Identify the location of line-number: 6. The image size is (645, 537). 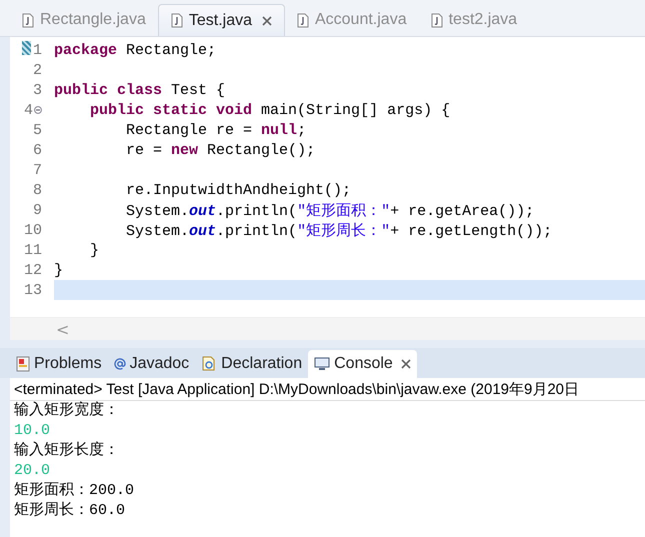
(37, 150).